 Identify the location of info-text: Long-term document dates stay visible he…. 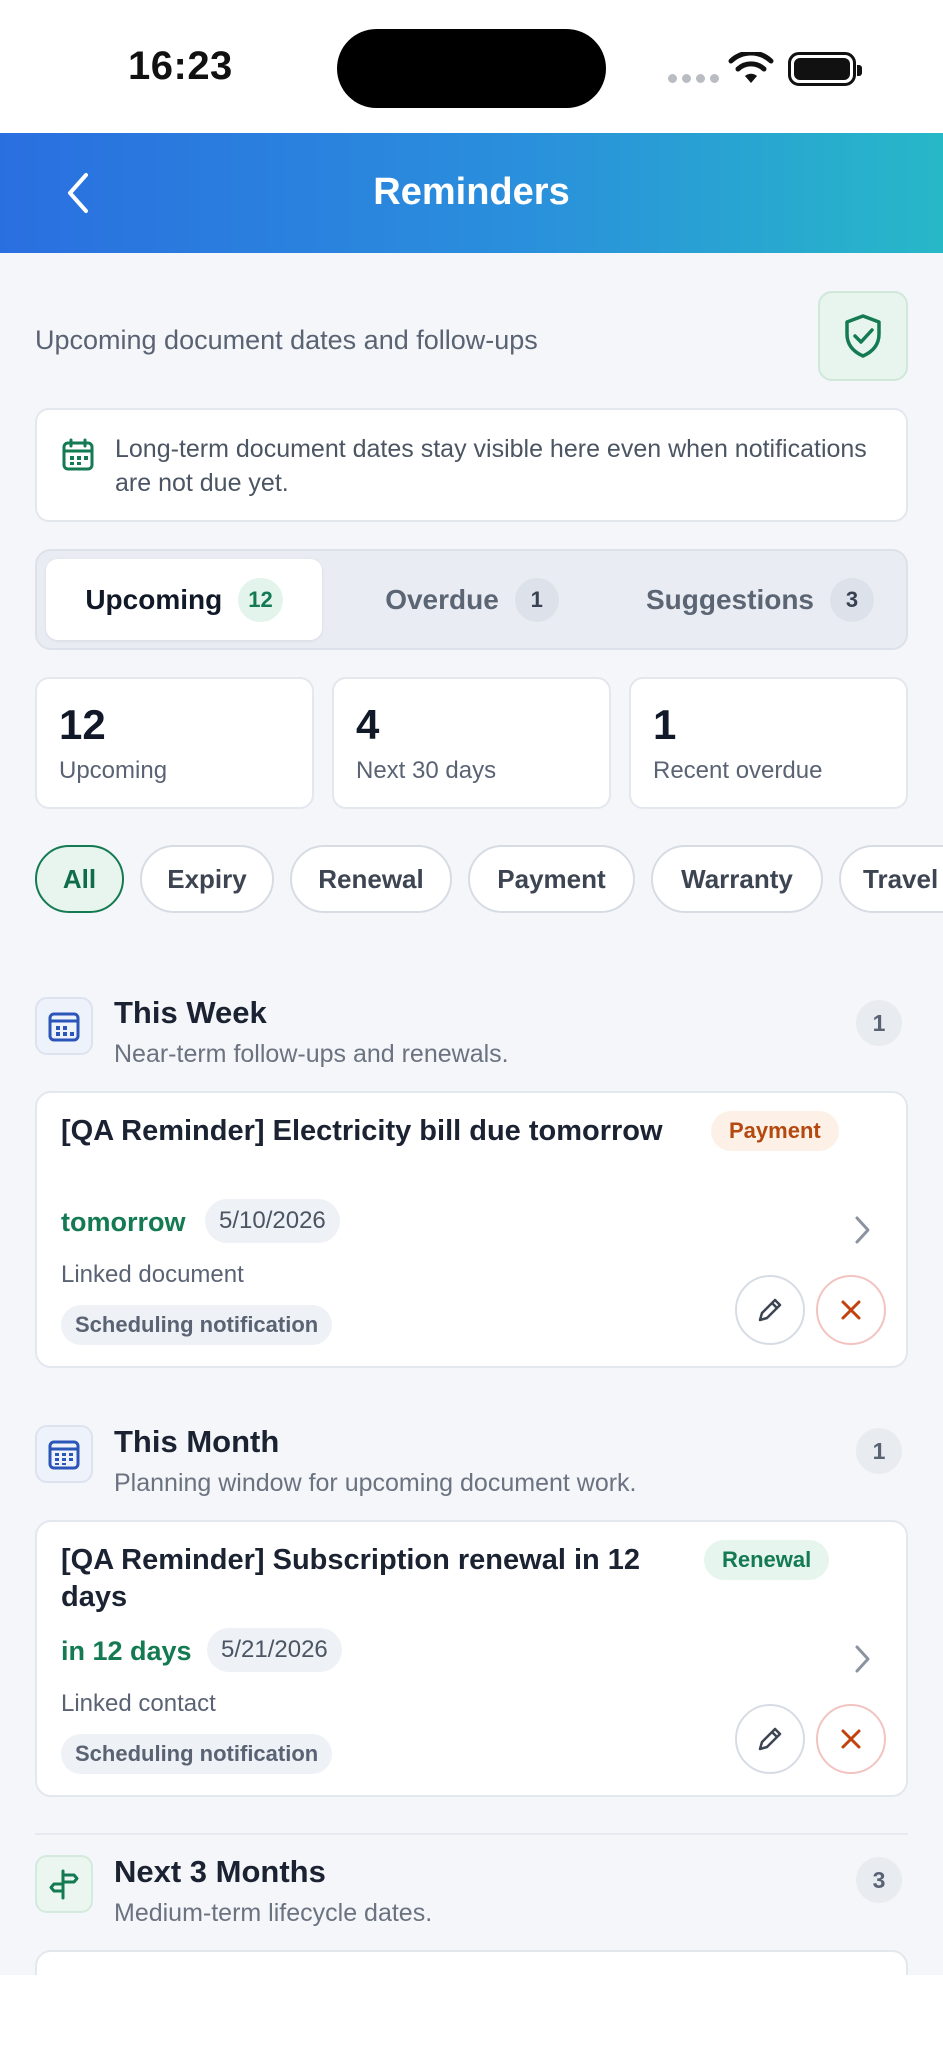
(491, 466).